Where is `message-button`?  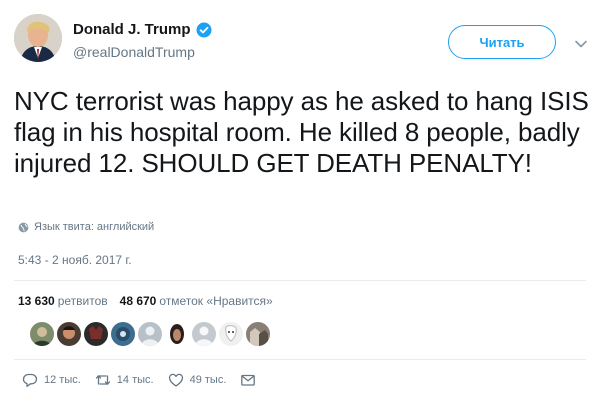 message-button is located at coordinates (248, 380).